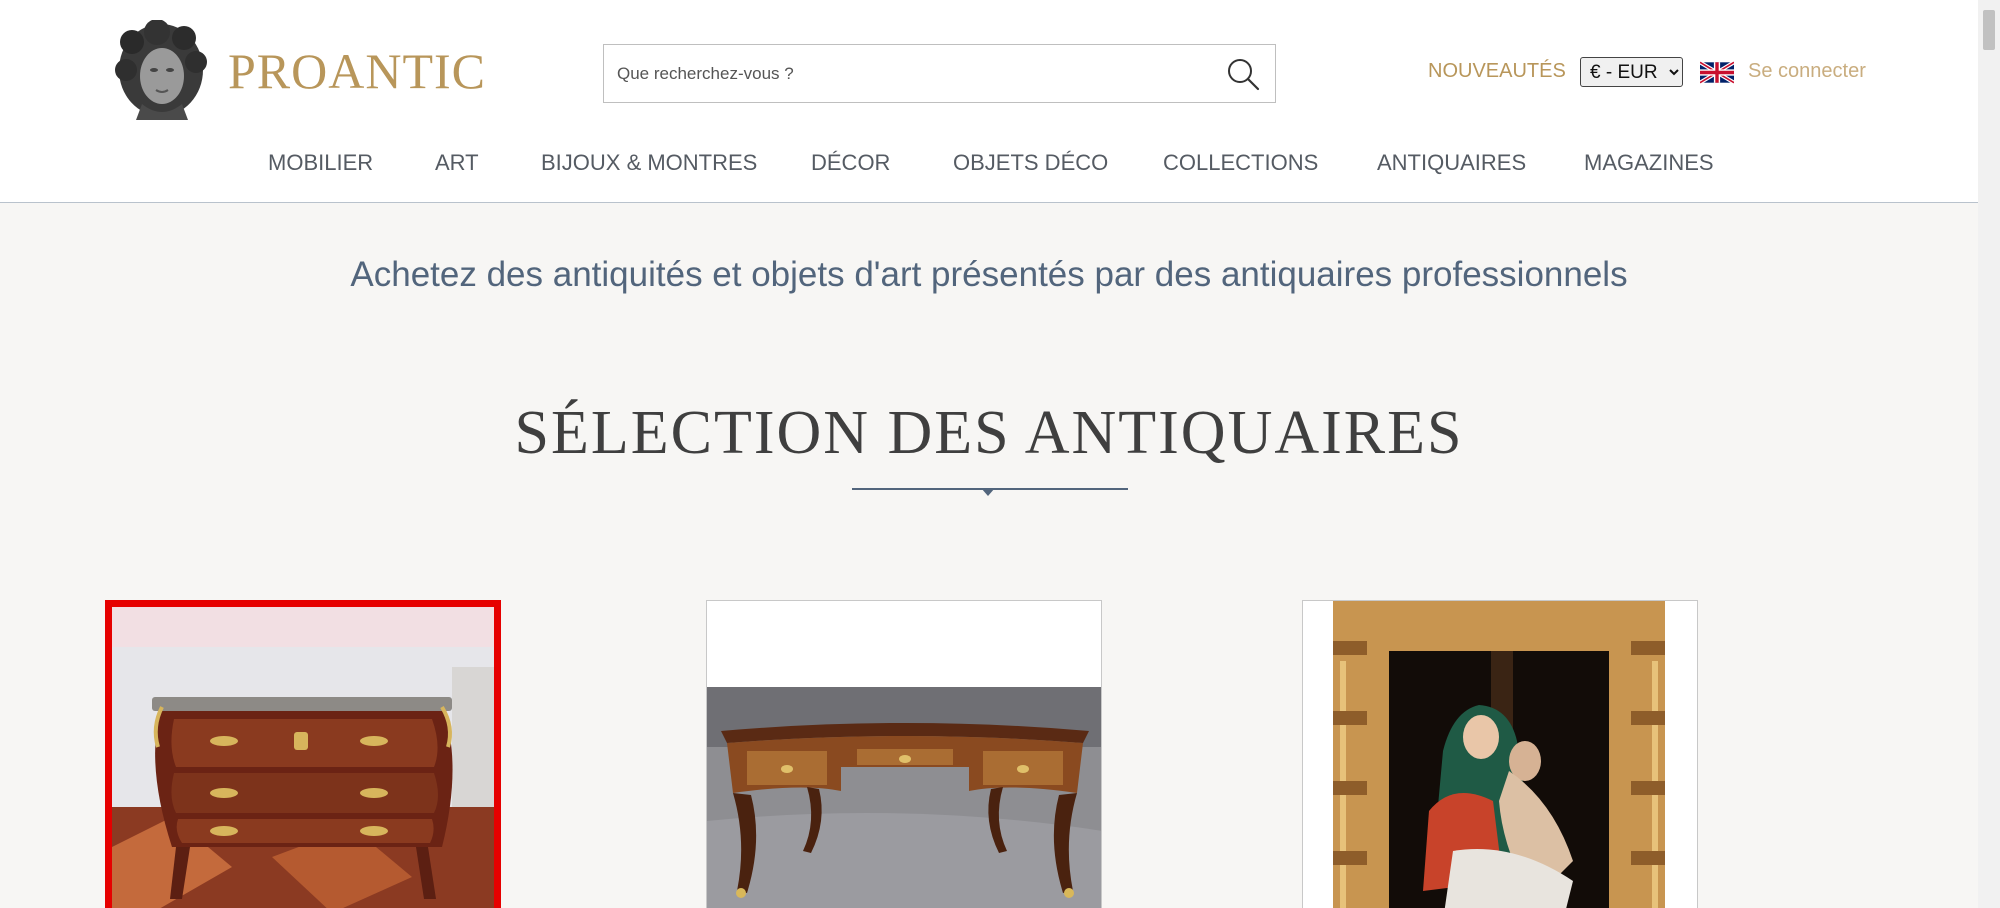 This screenshot has width=2000, height=908. I want to click on proantic-logo: PROANTIC, so click(299, 71).